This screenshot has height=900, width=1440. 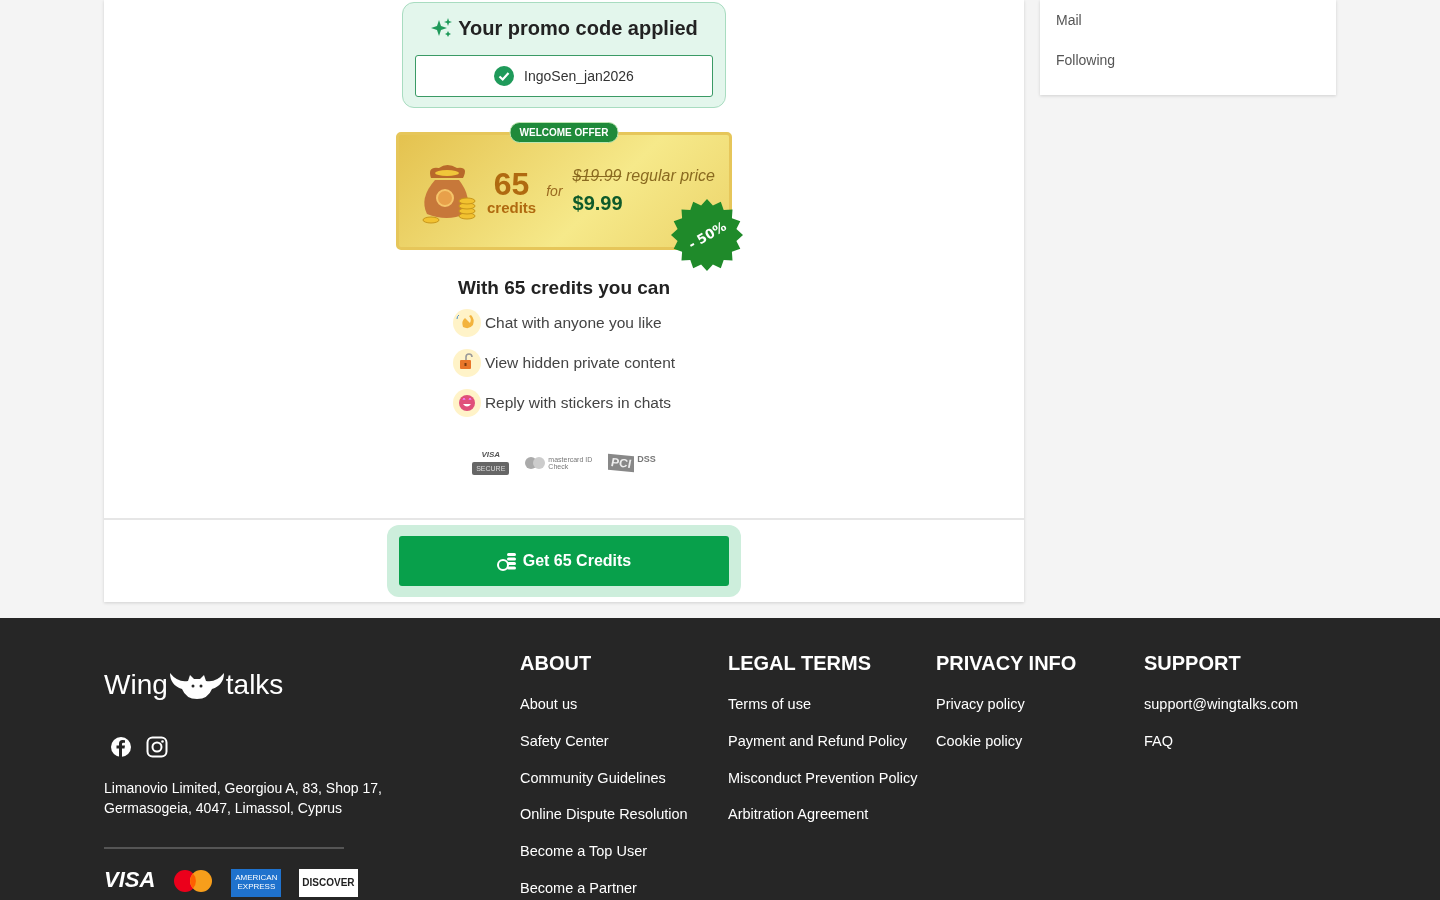 I want to click on sidebar-link: Following, so click(x=1188, y=60).